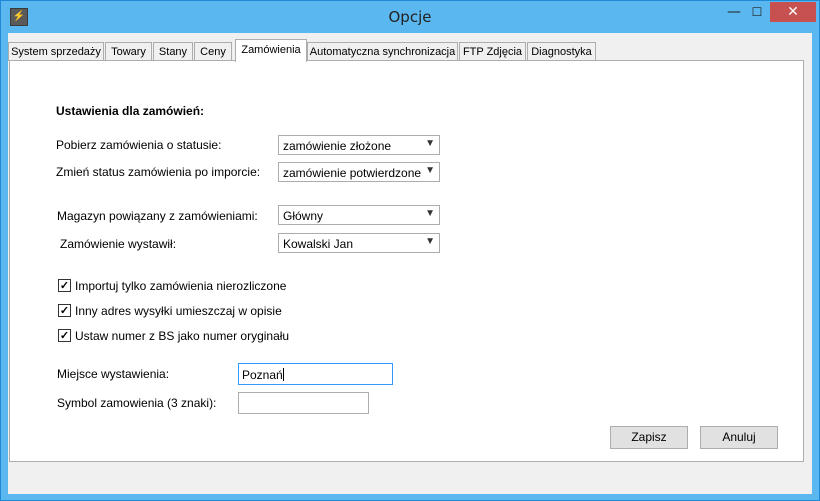 The height and width of the screenshot is (501, 820). Describe the element at coordinates (352, 173) in the screenshot. I see `change-status-value: zamówienie potwierdzone` at that location.